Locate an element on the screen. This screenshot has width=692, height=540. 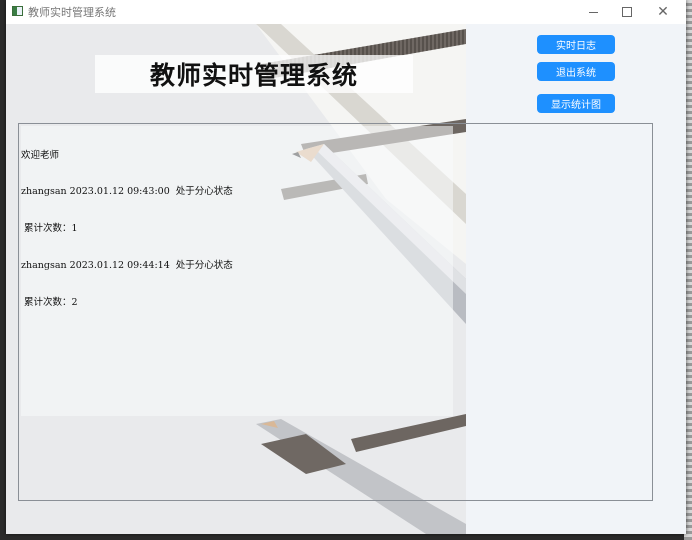
maximize-icon is located at coordinates (627, 12).